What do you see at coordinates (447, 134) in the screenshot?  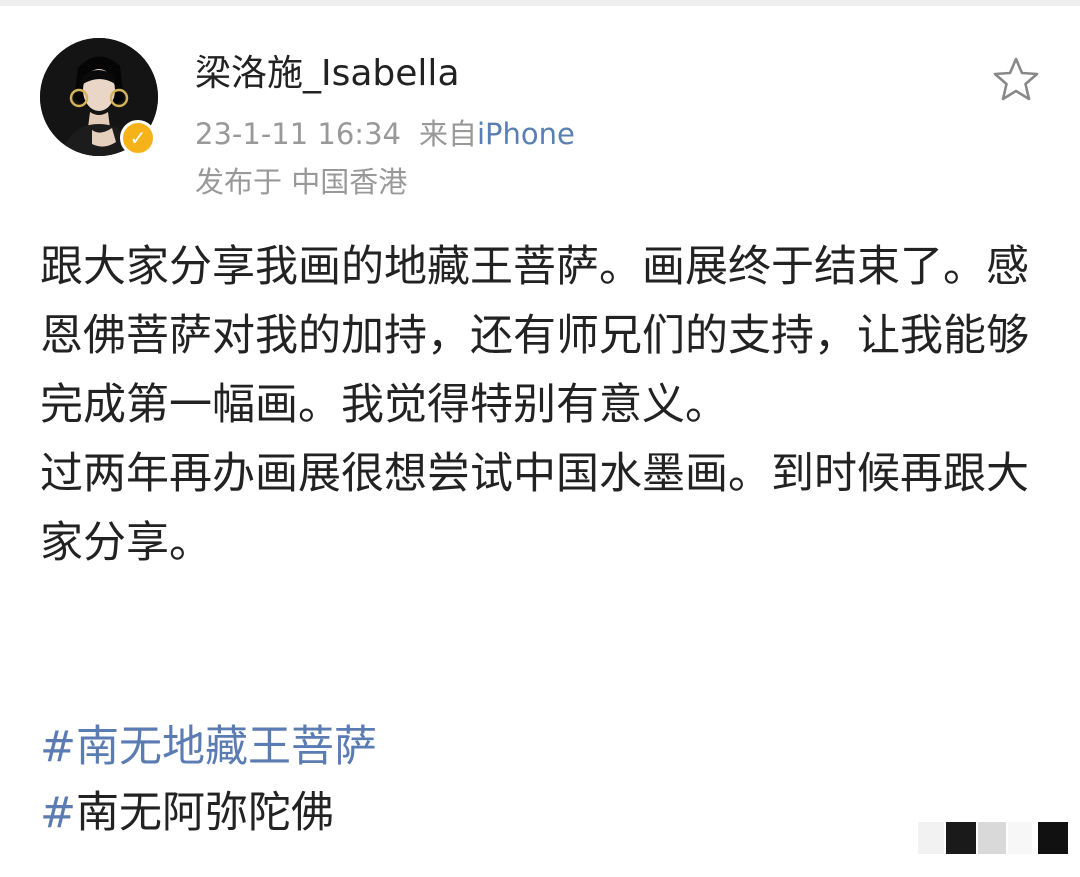 I see `source-prefix: 来自` at bounding box center [447, 134].